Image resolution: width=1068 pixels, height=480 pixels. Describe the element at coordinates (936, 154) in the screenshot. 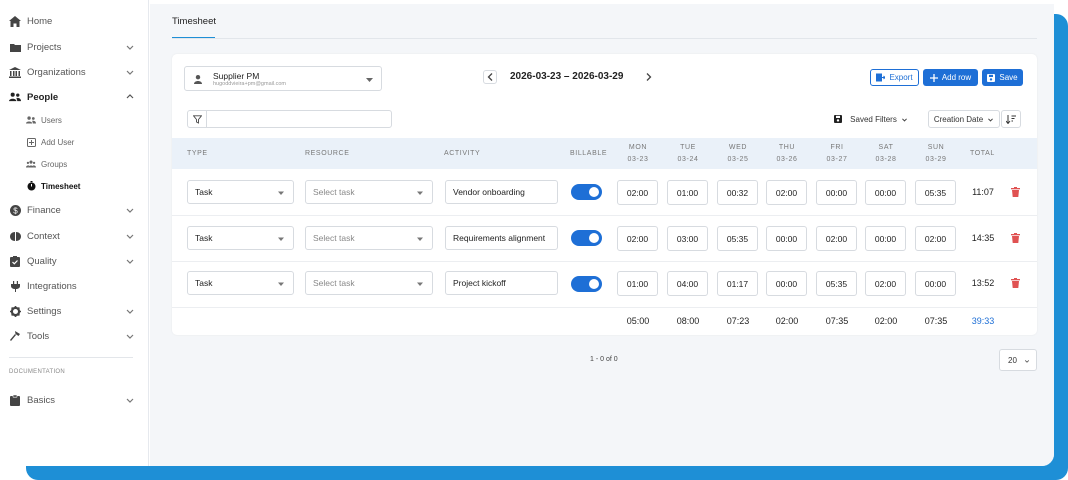

I see `column-header-day: SUN 03-29` at that location.